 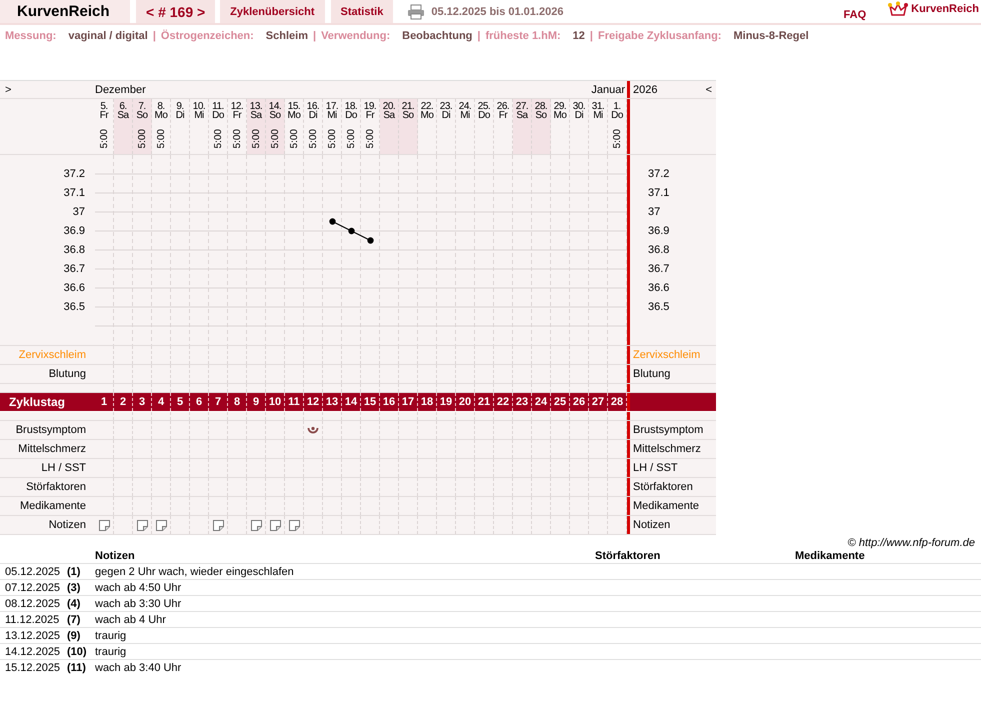 What do you see at coordinates (345, 667) in the screenshot?
I see `note-text: wach ab 3:40 Uhr` at bounding box center [345, 667].